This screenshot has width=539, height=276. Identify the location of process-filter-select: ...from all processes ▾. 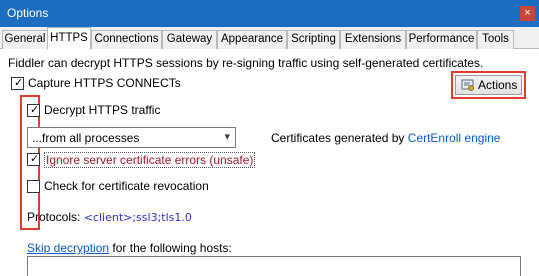
(131, 137).